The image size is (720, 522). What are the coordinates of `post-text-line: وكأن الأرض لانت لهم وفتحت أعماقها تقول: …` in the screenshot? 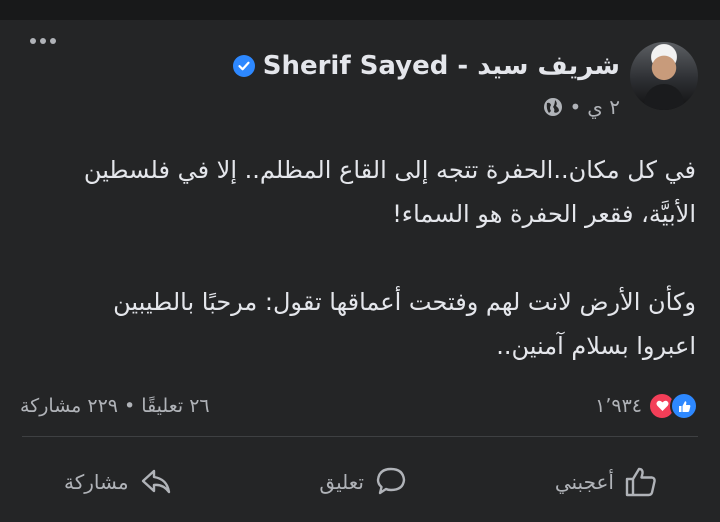 It's located at (404, 302).